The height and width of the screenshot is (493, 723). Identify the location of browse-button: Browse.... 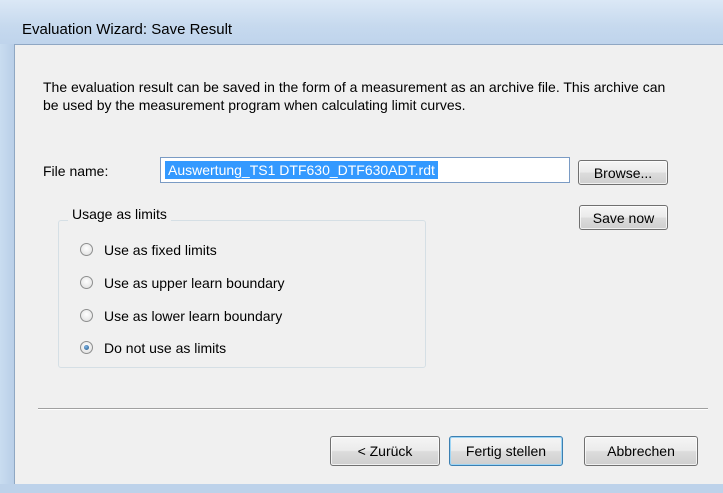
(623, 172).